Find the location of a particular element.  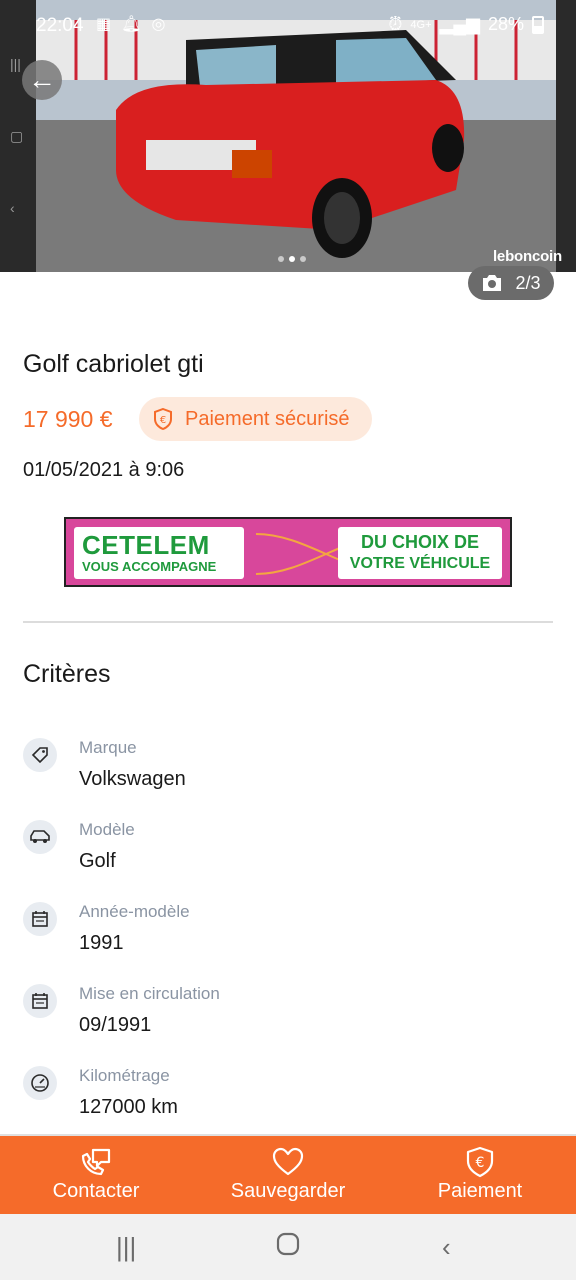

listing-price: 17 990 € is located at coordinates (68, 419).